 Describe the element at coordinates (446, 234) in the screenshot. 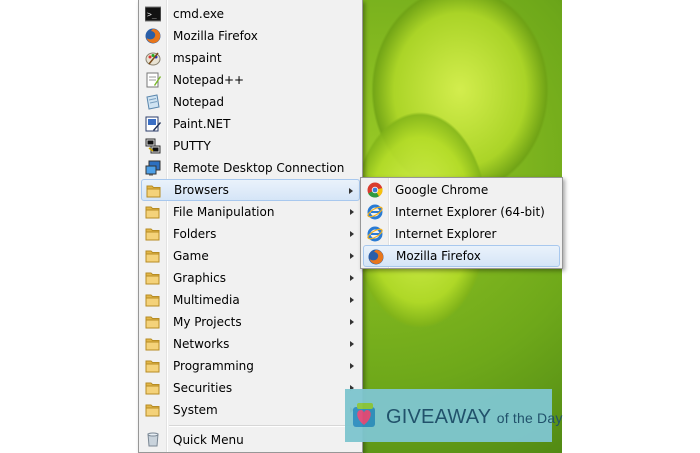

I see `submenu-item-label: Internet Explorer` at that location.